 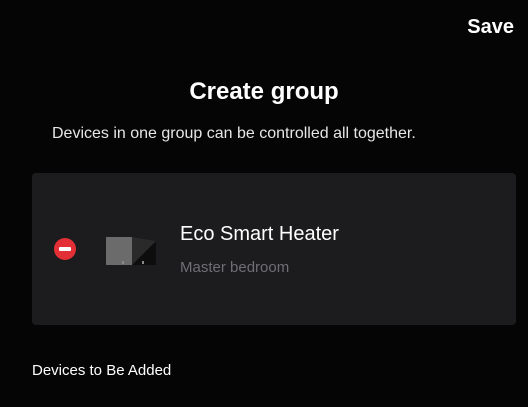 What do you see at coordinates (235, 267) in the screenshot?
I see `device-room: Master bedroom` at bounding box center [235, 267].